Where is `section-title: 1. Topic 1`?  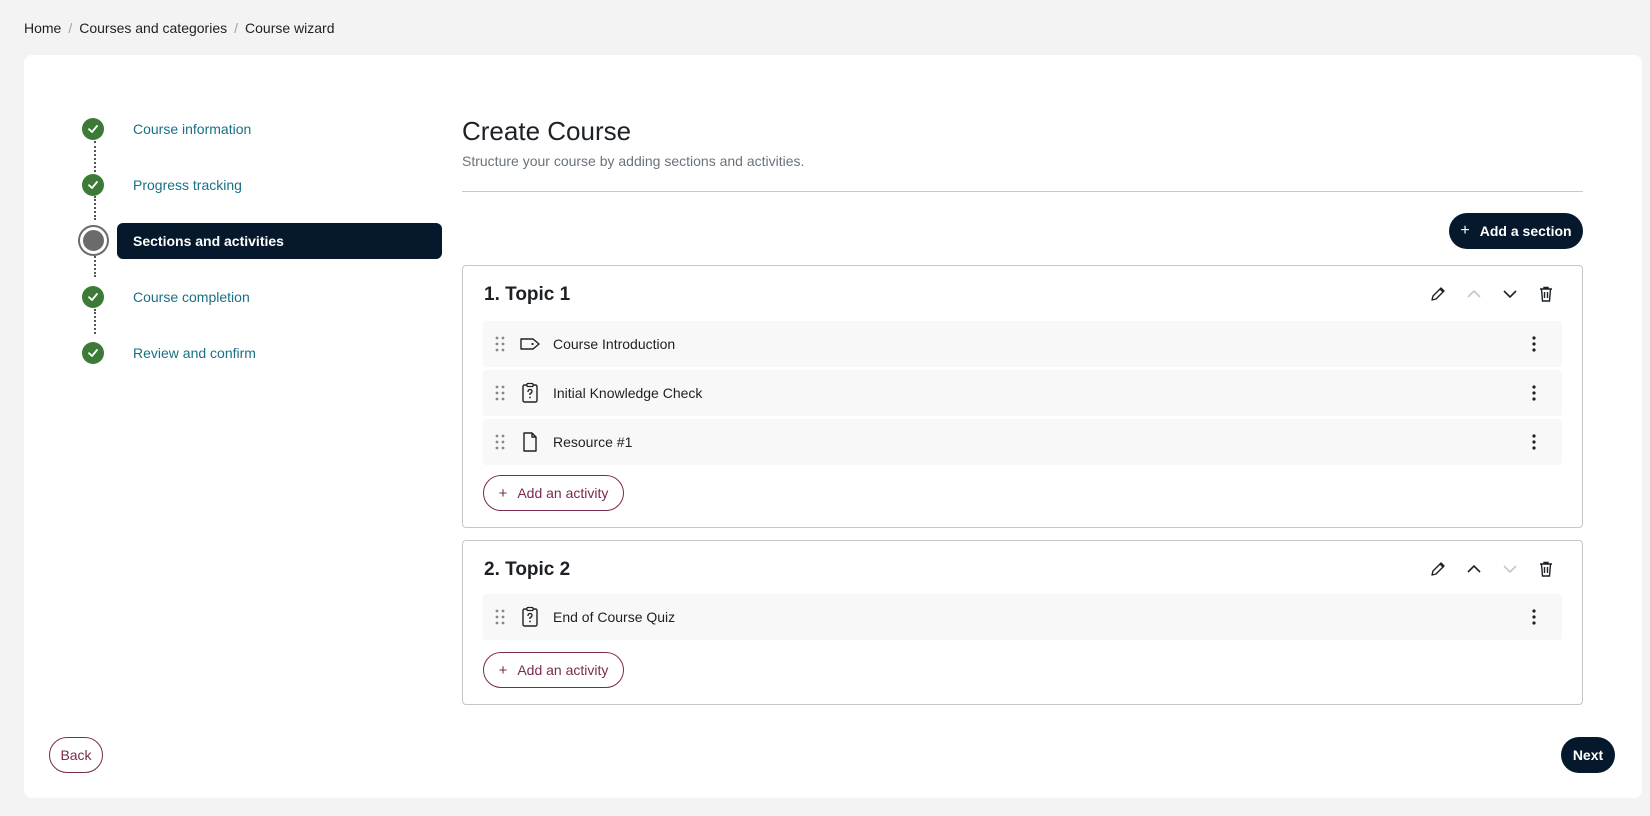
section-title: 1. Topic 1 is located at coordinates (527, 294).